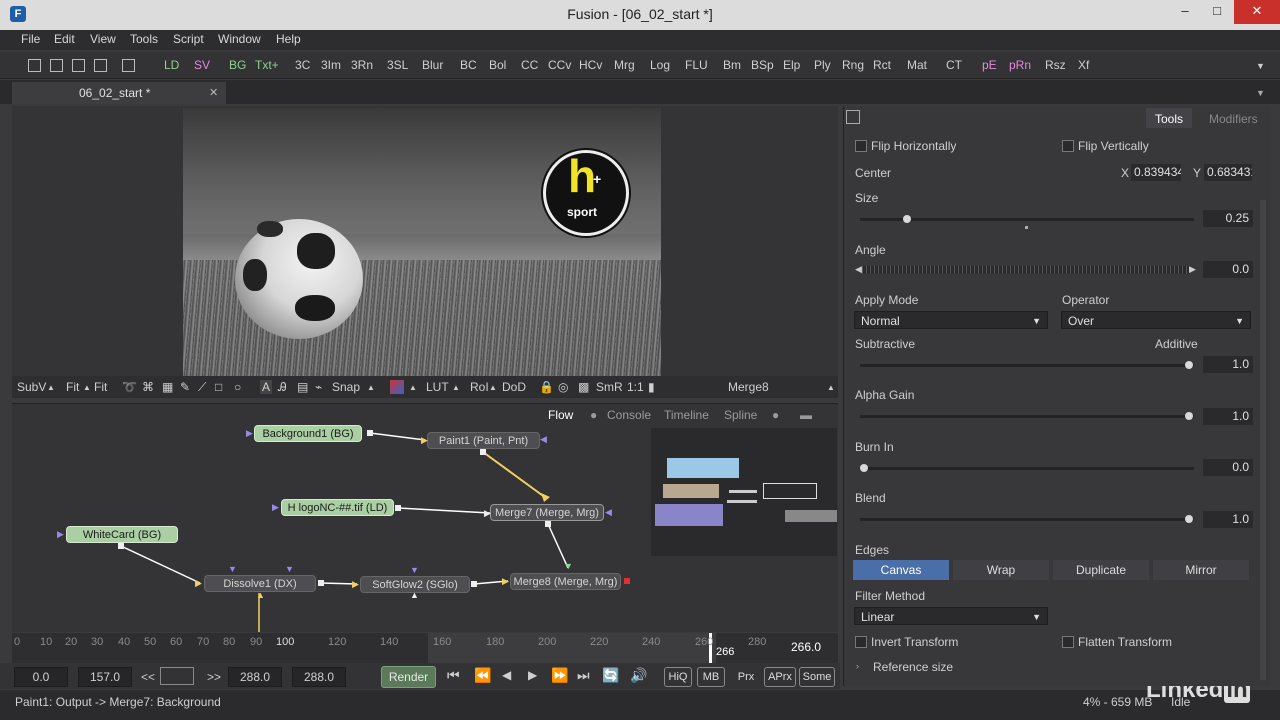 This screenshot has width=1280, height=720. Describe the element at coordinates (1228, 269) in the screenshot. I see `angle-value: 0.0` at that location.